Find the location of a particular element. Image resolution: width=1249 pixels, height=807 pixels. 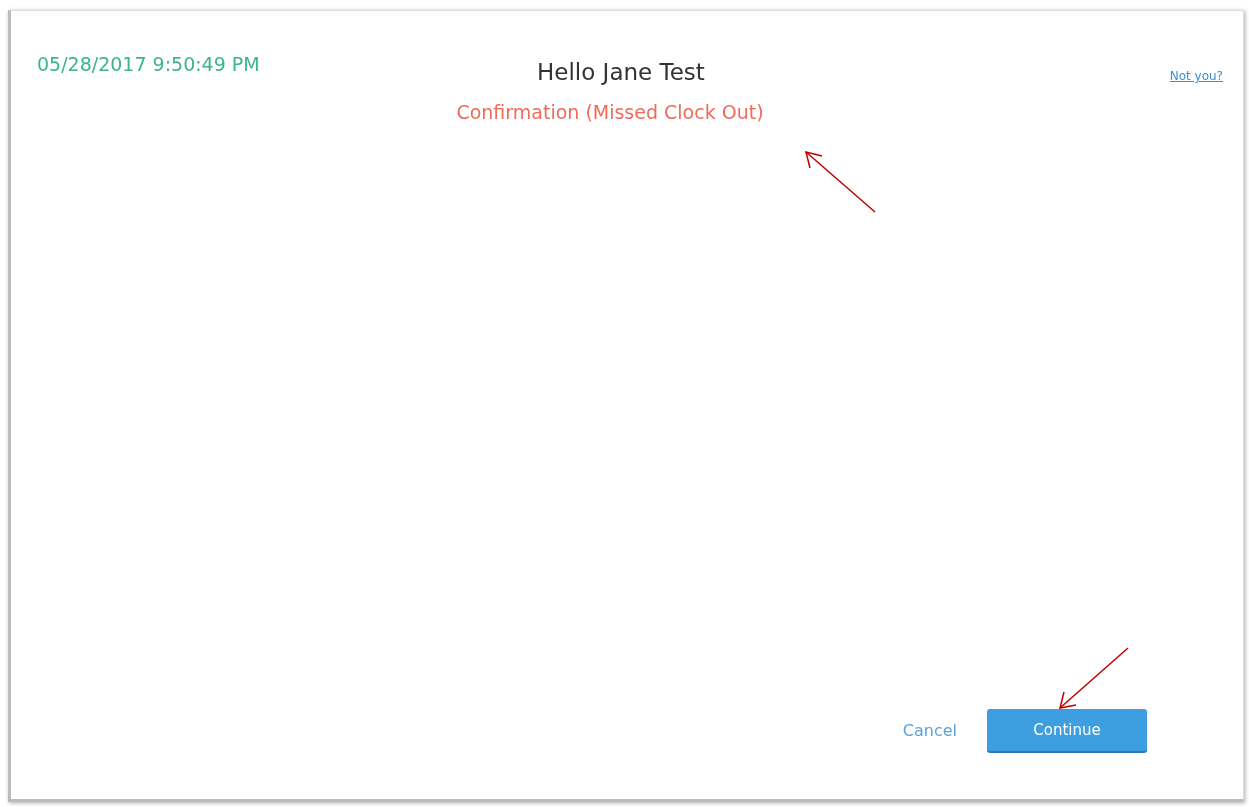

cancel-link: Cancel is located at coordinates (929, 730).